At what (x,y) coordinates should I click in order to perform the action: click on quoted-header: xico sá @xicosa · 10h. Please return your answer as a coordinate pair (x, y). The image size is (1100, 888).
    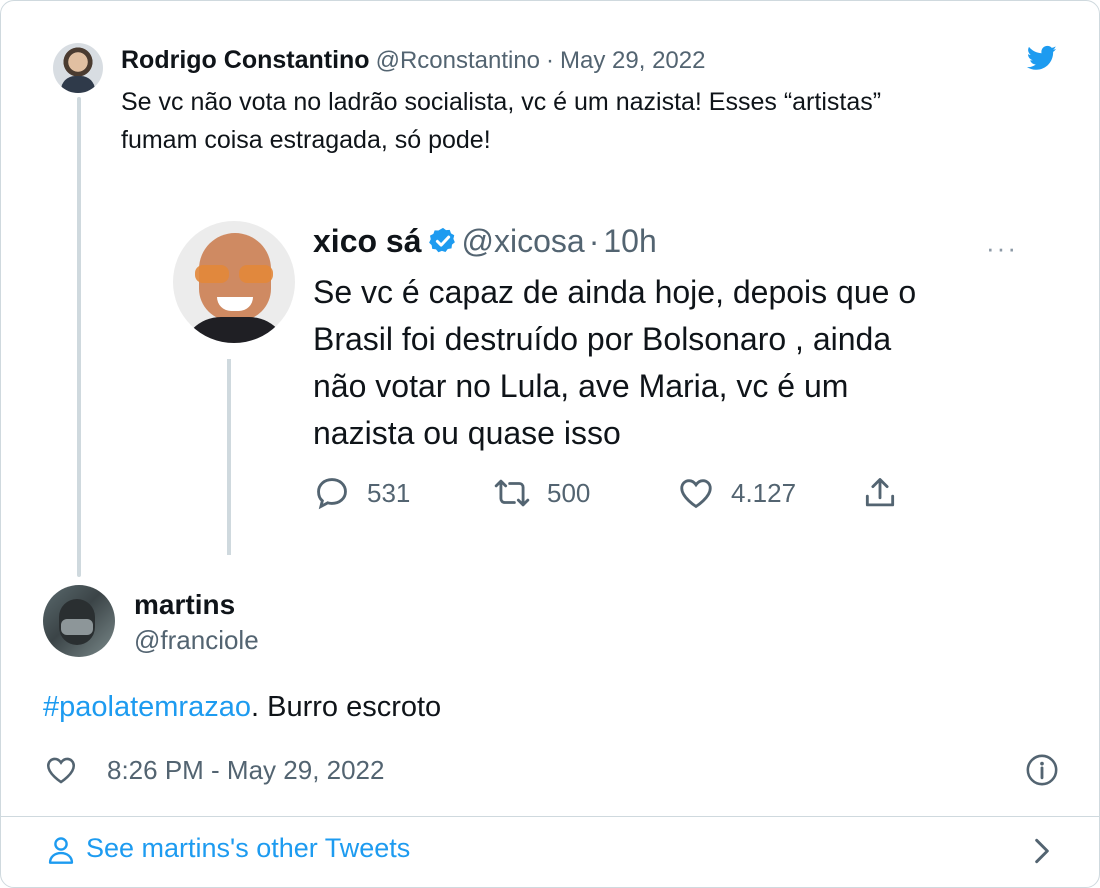
    Looking at the image, I should click on (485, 241).